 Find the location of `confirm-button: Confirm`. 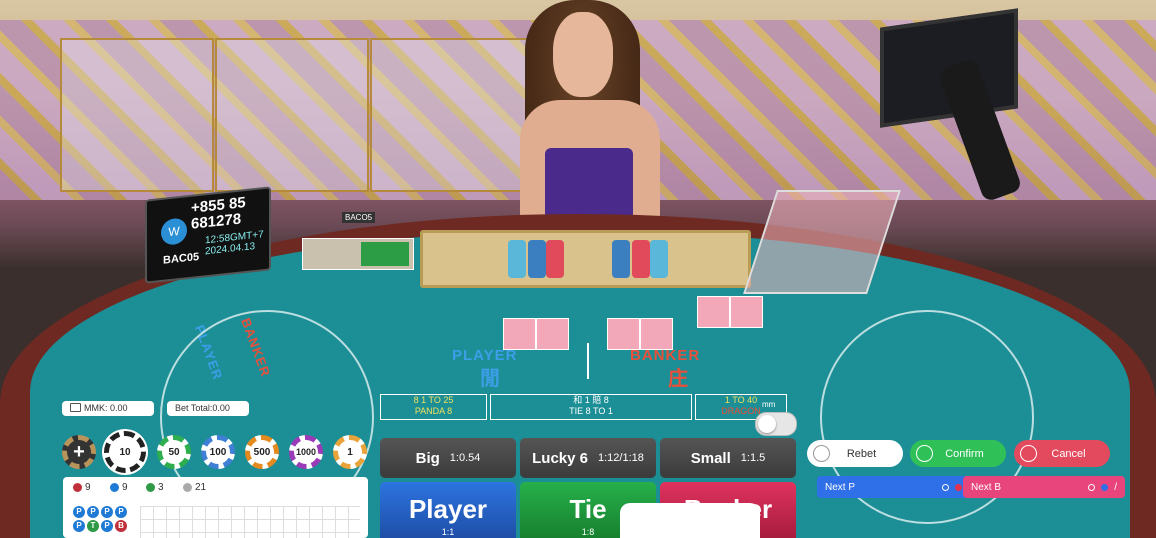

confirm-button: Confirm is located at coordinates (958, 453).